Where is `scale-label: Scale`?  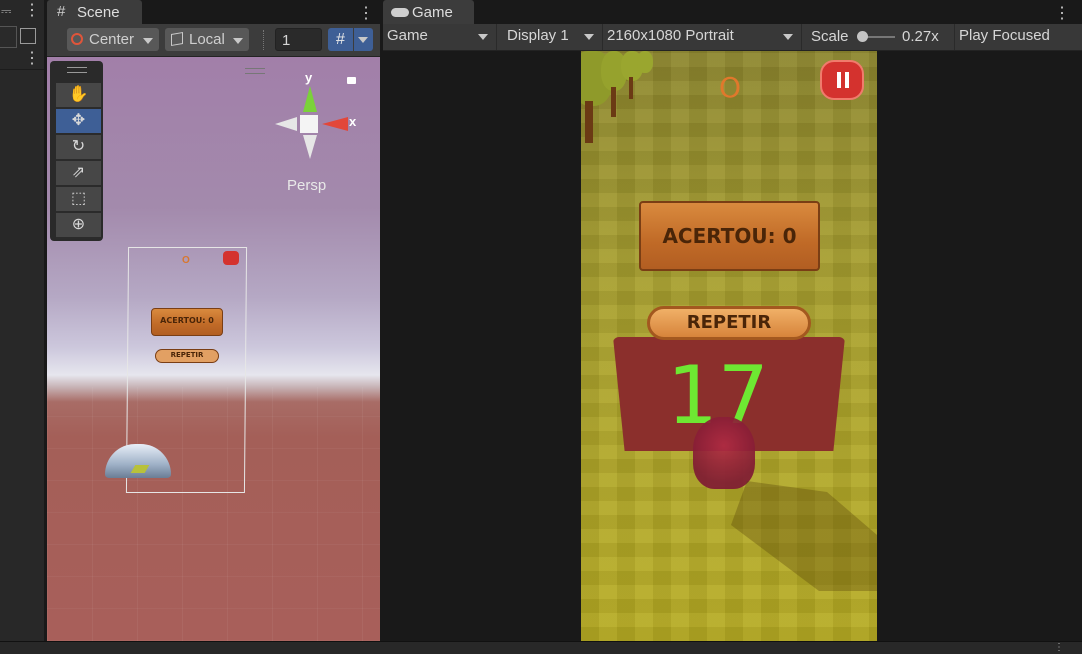 scale-label: Scale is located at coordinates (830, 36).